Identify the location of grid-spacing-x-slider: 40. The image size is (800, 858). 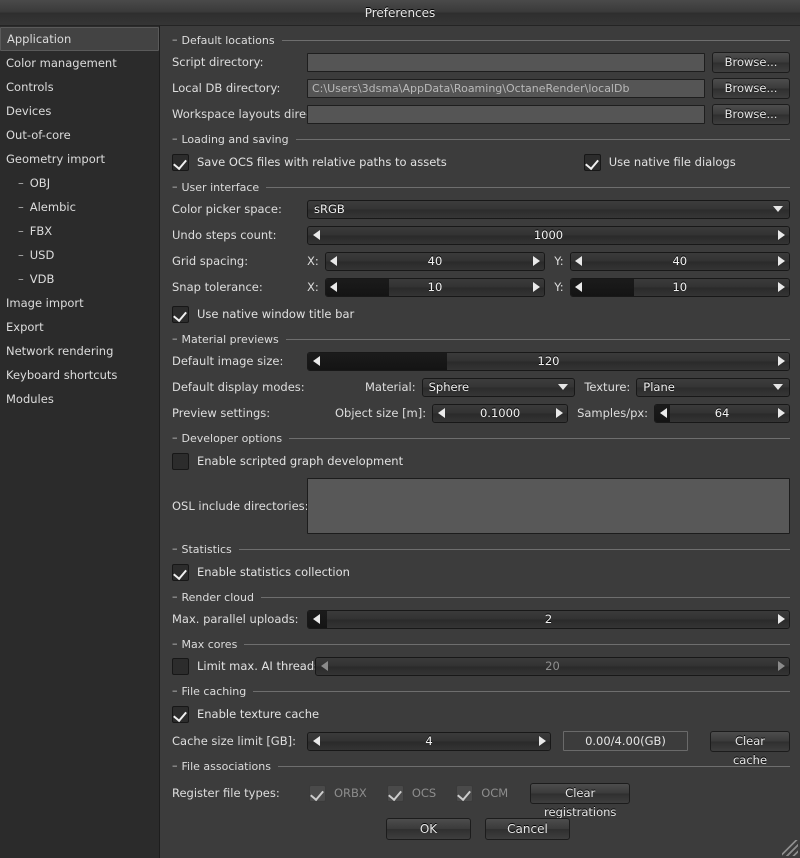
(435, 261).